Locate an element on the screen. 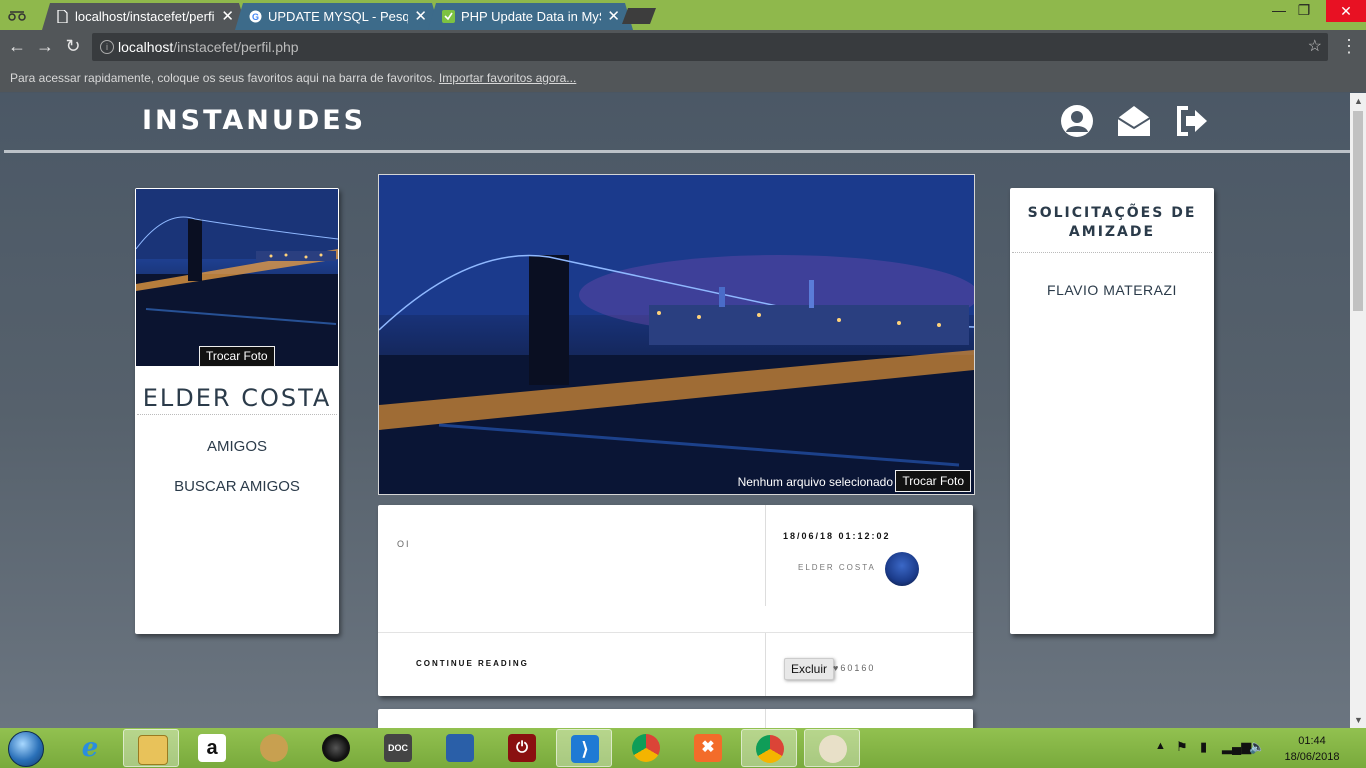 Image resolution: width=1366 pixels, height=768 pixels. power-icon: ⏻ is located at coordinates (522, 748).